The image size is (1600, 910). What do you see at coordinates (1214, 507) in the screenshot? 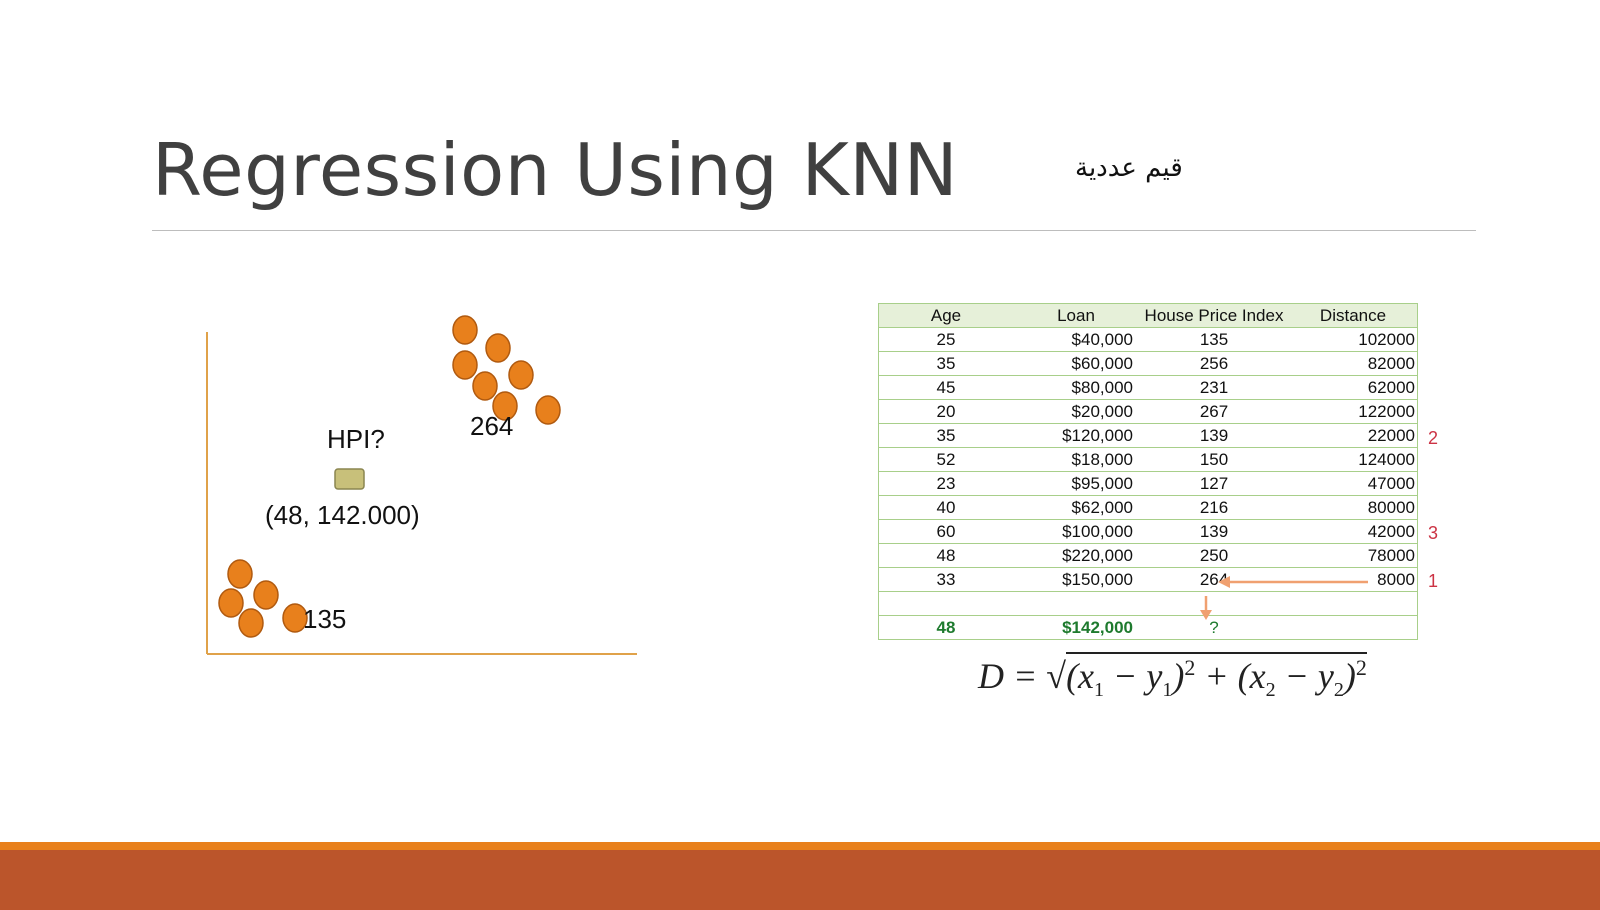
I see `table-cell: 216` at bounding box center [1214, 507].